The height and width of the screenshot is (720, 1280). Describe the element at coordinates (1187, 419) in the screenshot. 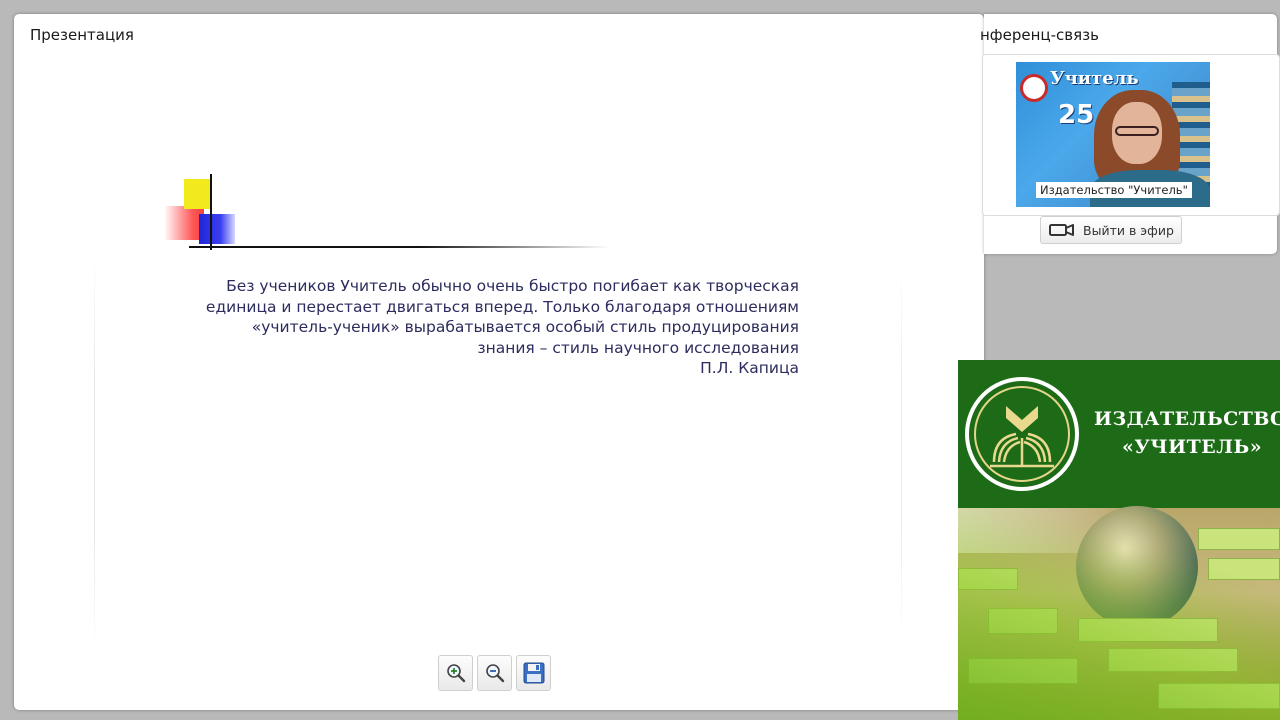

I see `banner-publisher-line1: ИЗДАТЕЛЬСТВО` at that location.